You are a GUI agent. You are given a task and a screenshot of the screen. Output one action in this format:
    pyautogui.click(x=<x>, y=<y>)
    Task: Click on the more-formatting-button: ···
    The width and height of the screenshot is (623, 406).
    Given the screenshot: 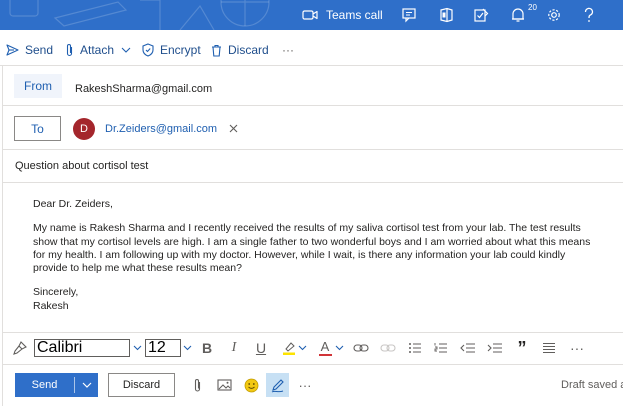 What is the action you would take?
    pyautogui.click(x=577, y=348)
    